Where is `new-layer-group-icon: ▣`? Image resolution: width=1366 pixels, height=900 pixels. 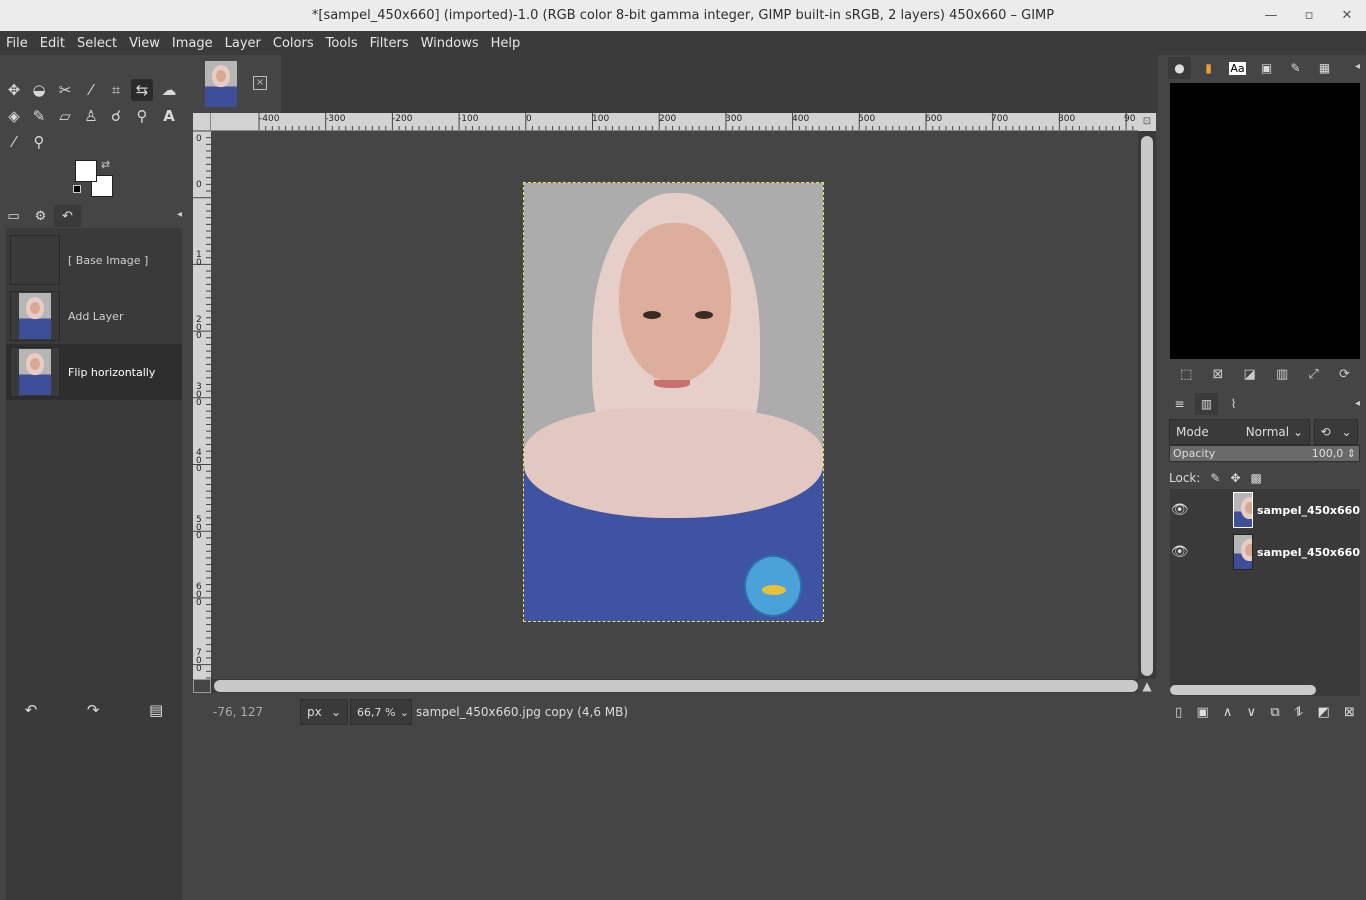 new-layer-group-icon: ▣ is located at coordinates (1202, 712).